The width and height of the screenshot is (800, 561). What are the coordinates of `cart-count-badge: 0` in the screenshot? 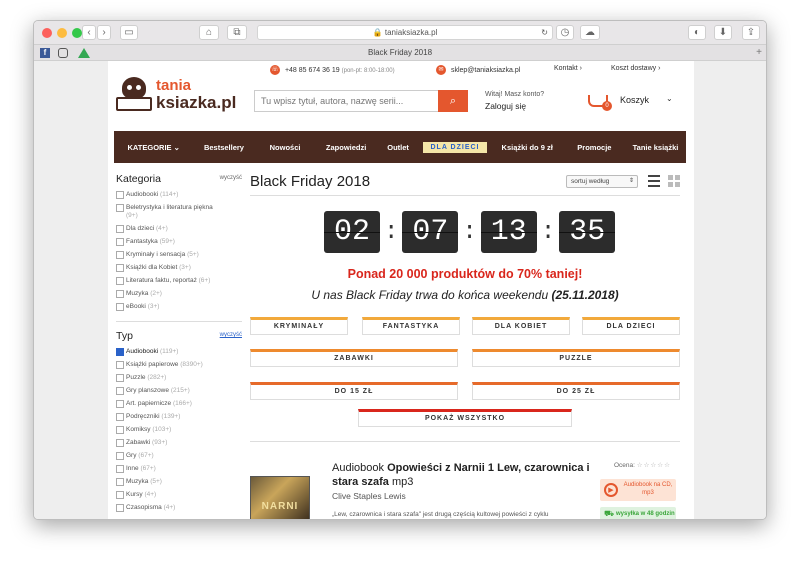 It's located at (607, 106).